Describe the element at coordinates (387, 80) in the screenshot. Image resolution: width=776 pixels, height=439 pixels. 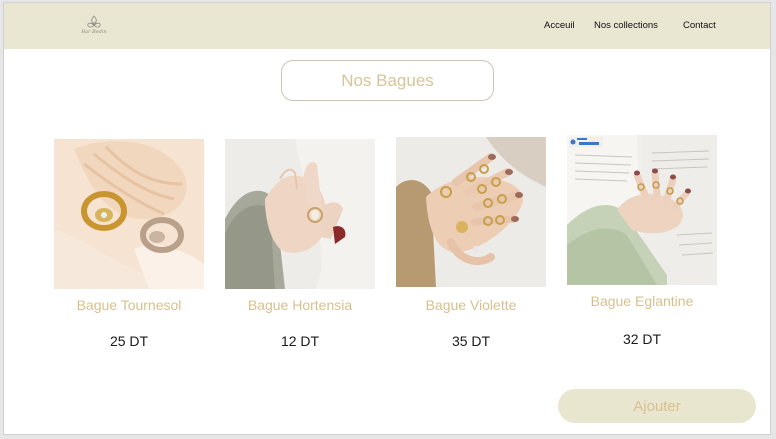
I see `page-title: Nos Bagues` at that location.